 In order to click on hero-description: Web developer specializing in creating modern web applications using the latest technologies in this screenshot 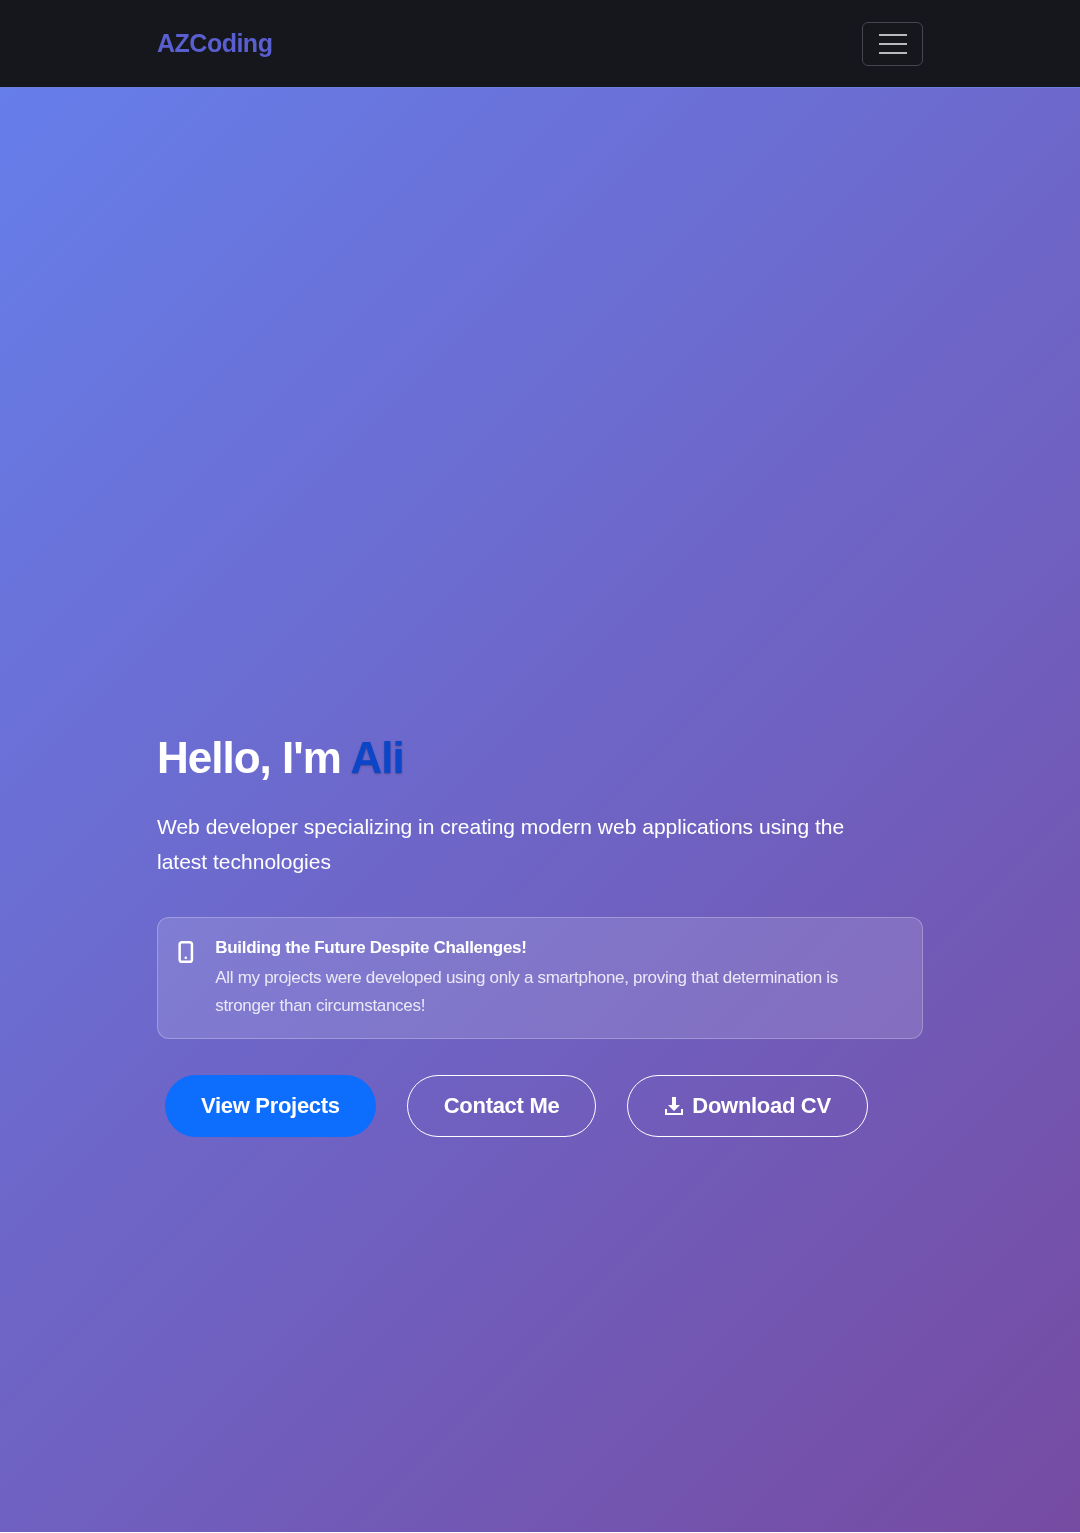, I will do `click(501, 844)`.